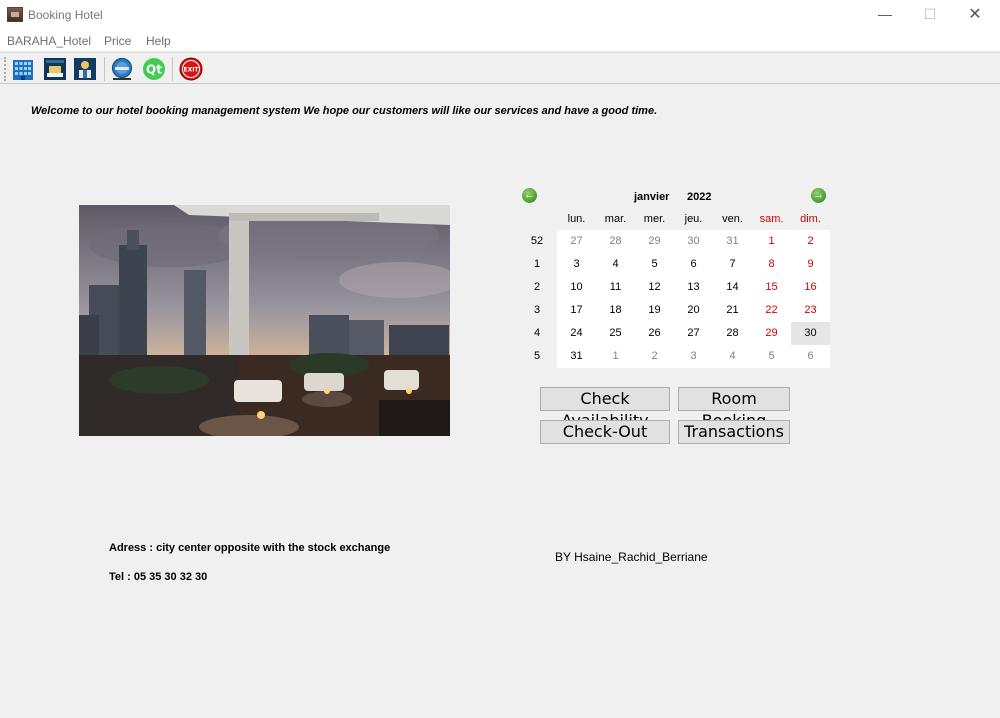 The height and width of the screenshot is (718, 1000). What do you see at coordinates (810, 333) in the screenshot?
I see `calendar-day: 30` at bounding box center [810, 333].